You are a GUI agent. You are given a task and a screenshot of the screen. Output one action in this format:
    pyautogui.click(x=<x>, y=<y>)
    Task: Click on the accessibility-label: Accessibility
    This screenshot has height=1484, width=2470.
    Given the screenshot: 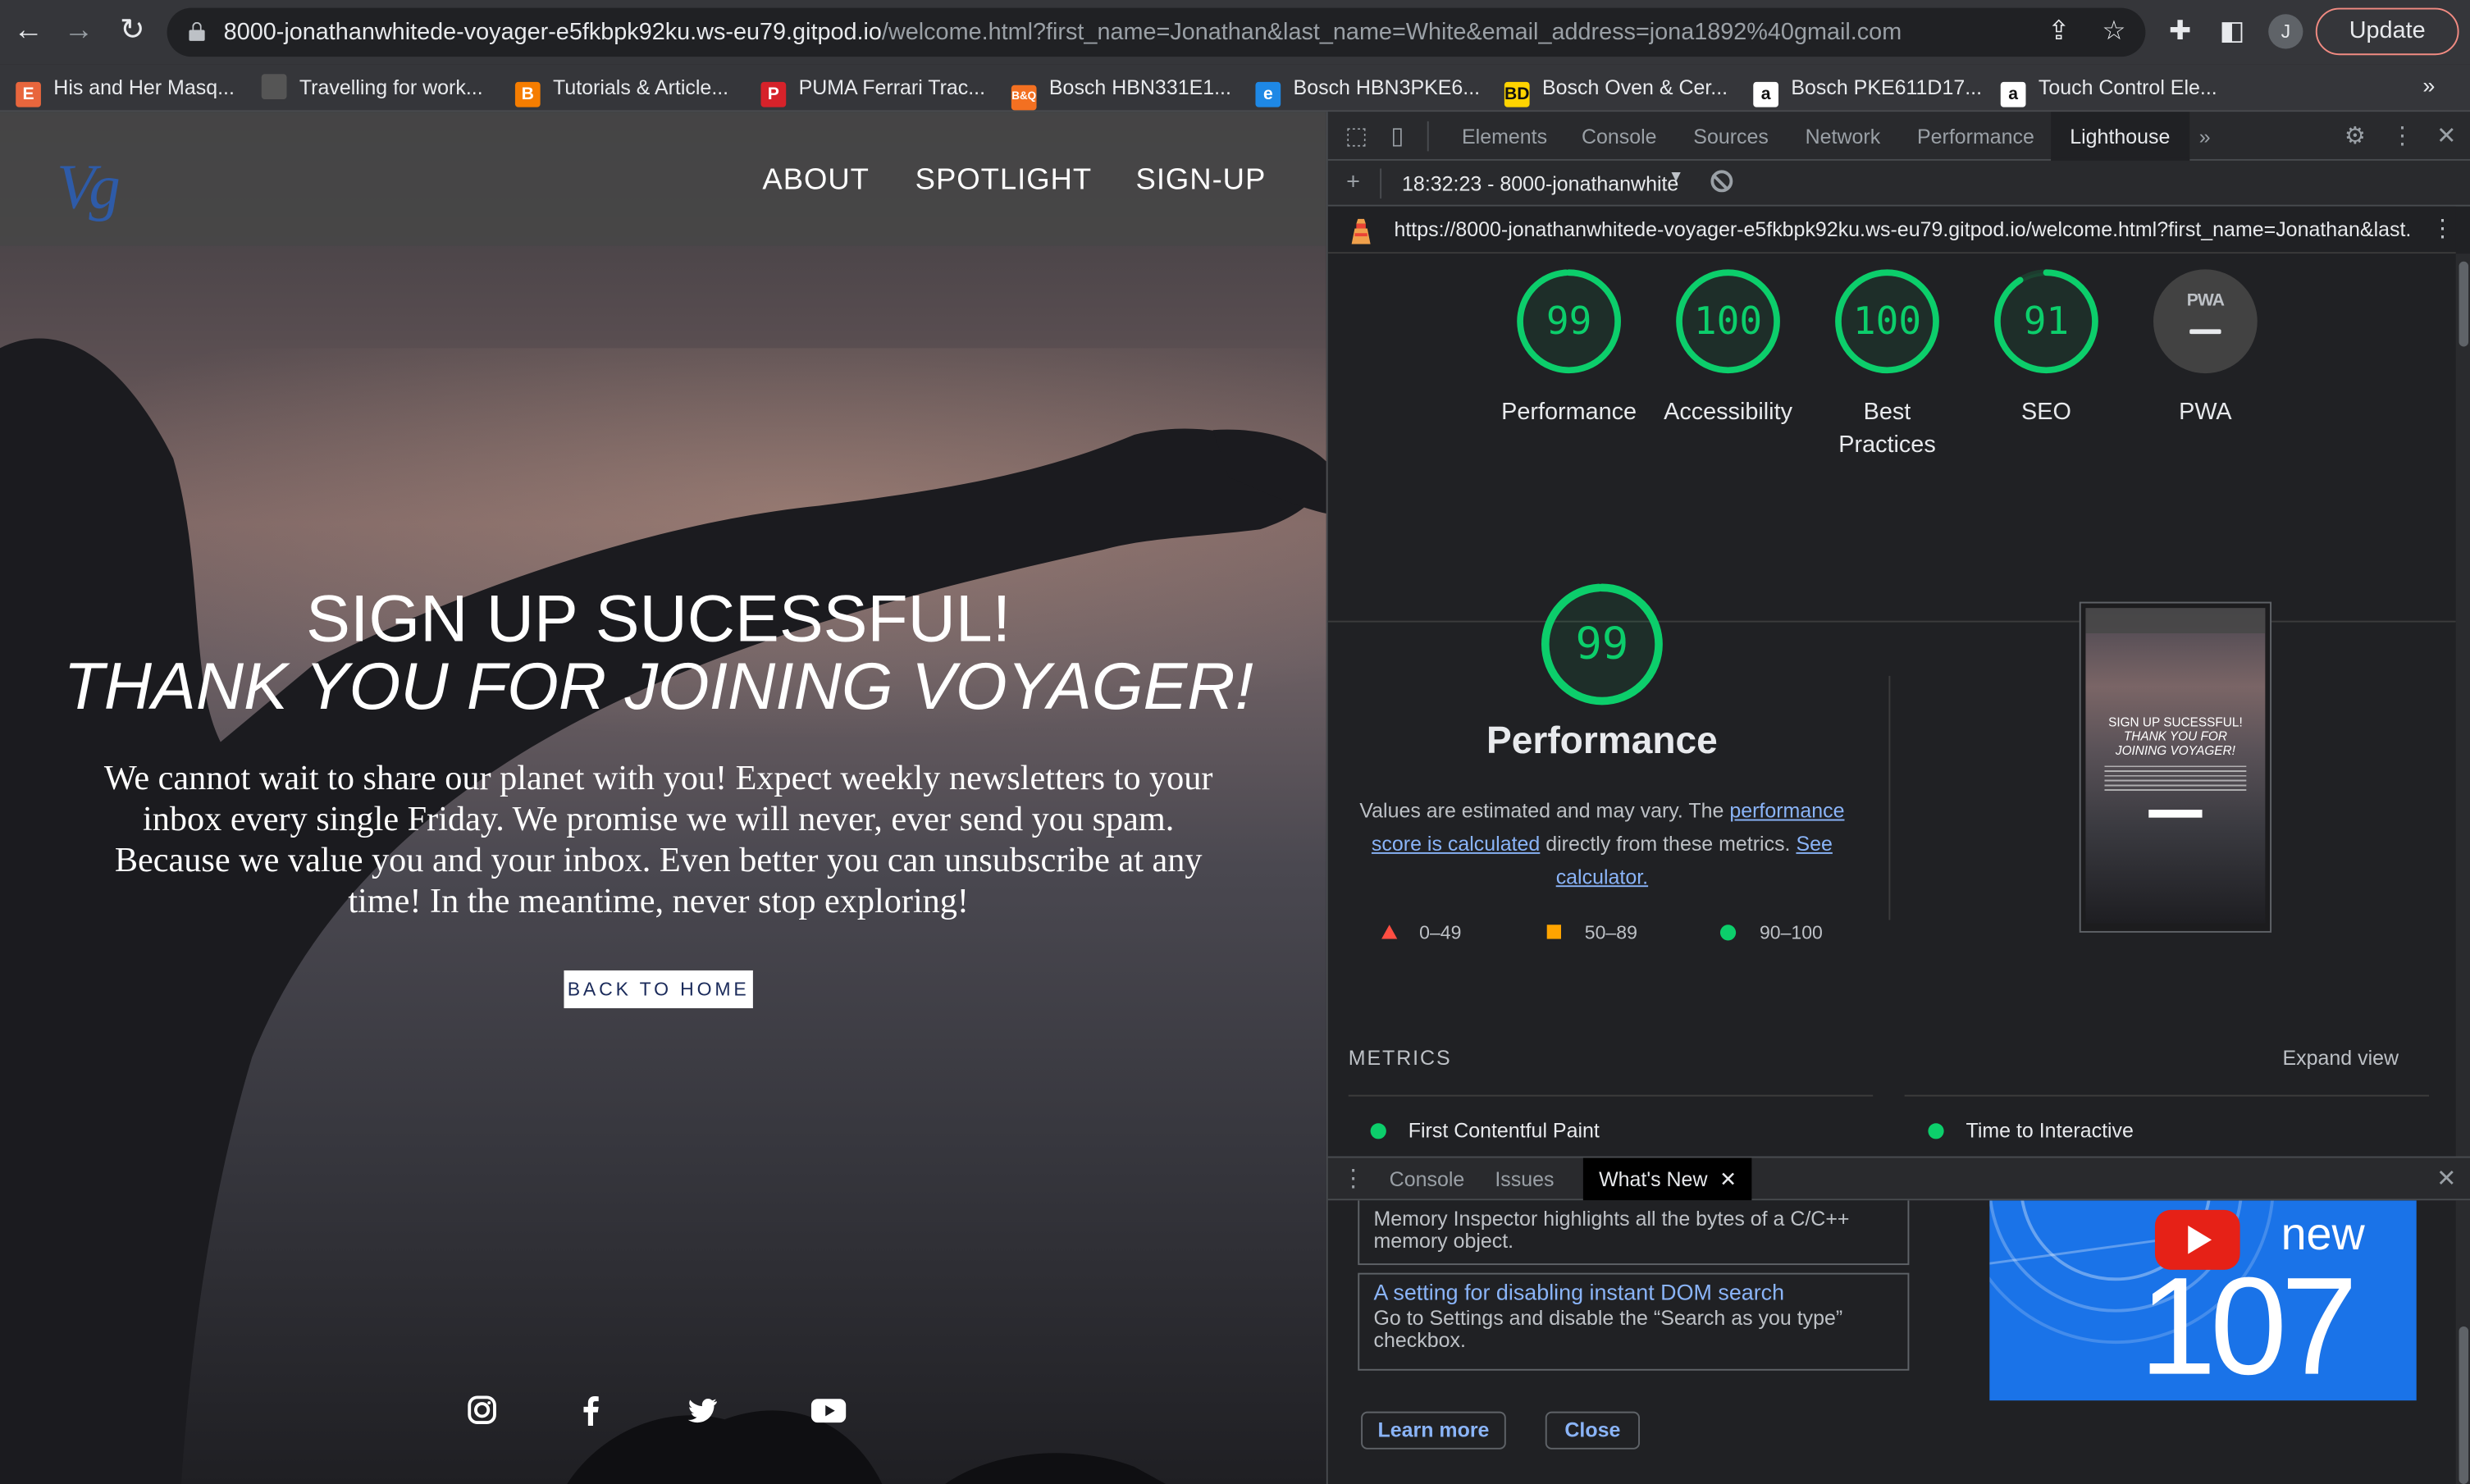 What is the action you would take?
    pyautogui.click(x=1728, y=411)
    